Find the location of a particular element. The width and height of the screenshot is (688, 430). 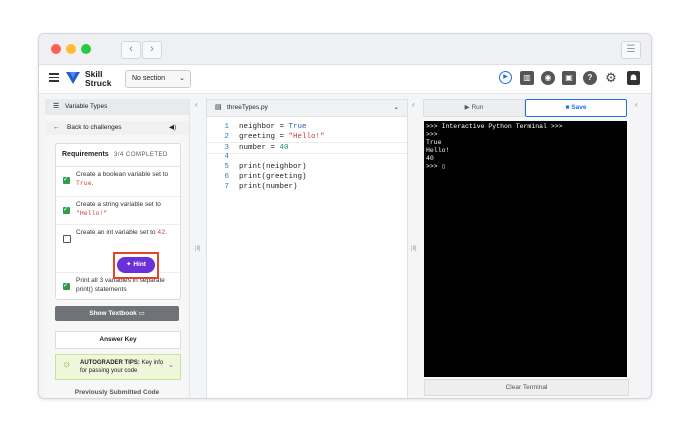

back-icon: ‹ is located at coordinates (131, 50).